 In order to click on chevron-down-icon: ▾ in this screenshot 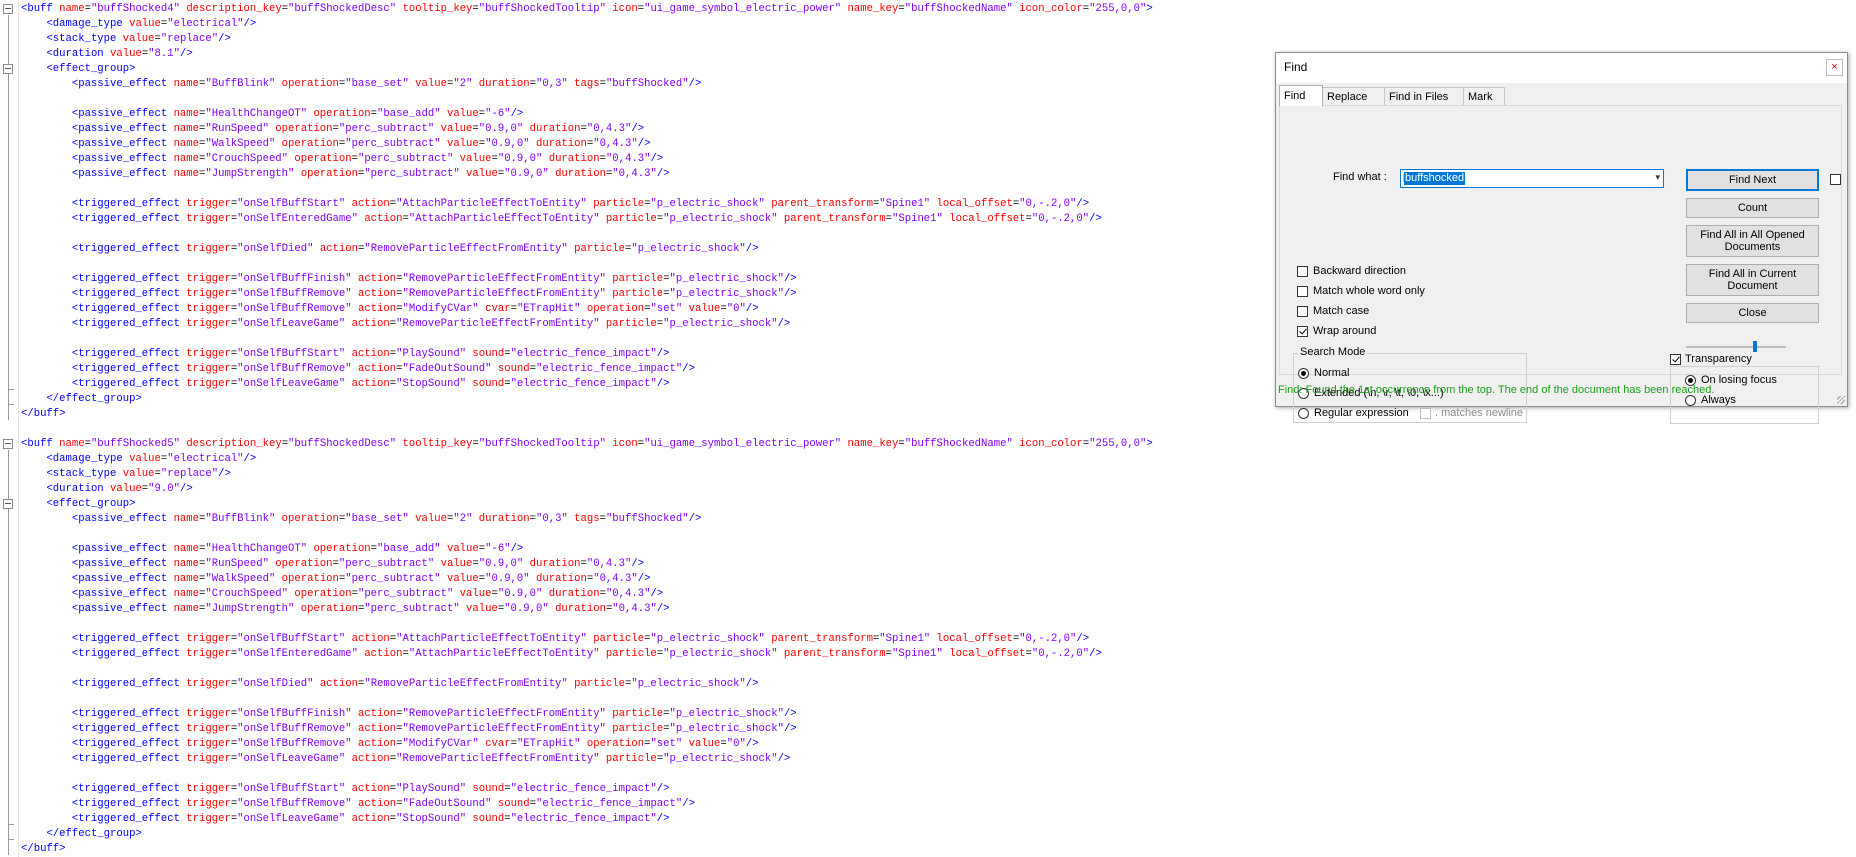, I will do `click(1657, 177)`.